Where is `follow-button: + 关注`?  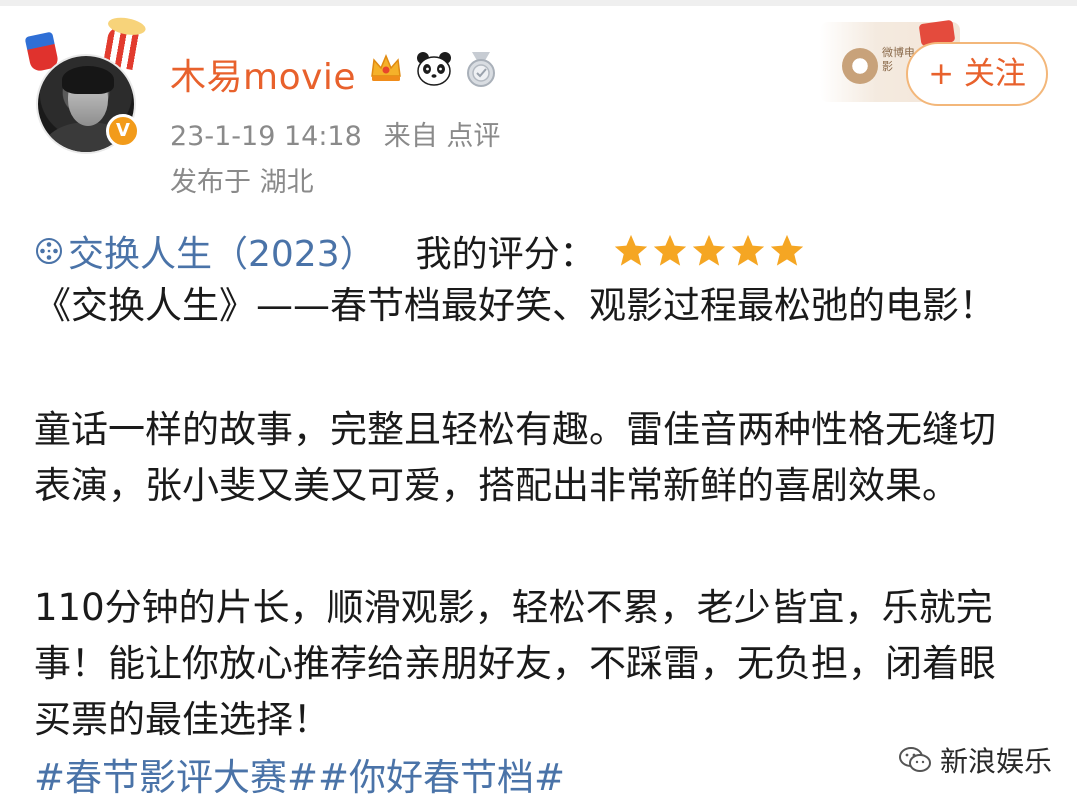
follow-button: + 关注 is located at coordinates (977, 74).